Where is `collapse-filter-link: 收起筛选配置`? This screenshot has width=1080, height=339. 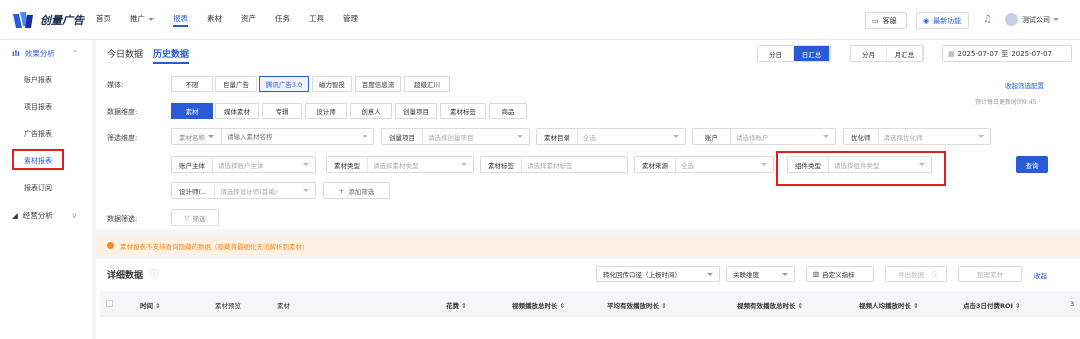 collapse-filter-link: 收起筛选配置 is located at coordinates (1024, 85).